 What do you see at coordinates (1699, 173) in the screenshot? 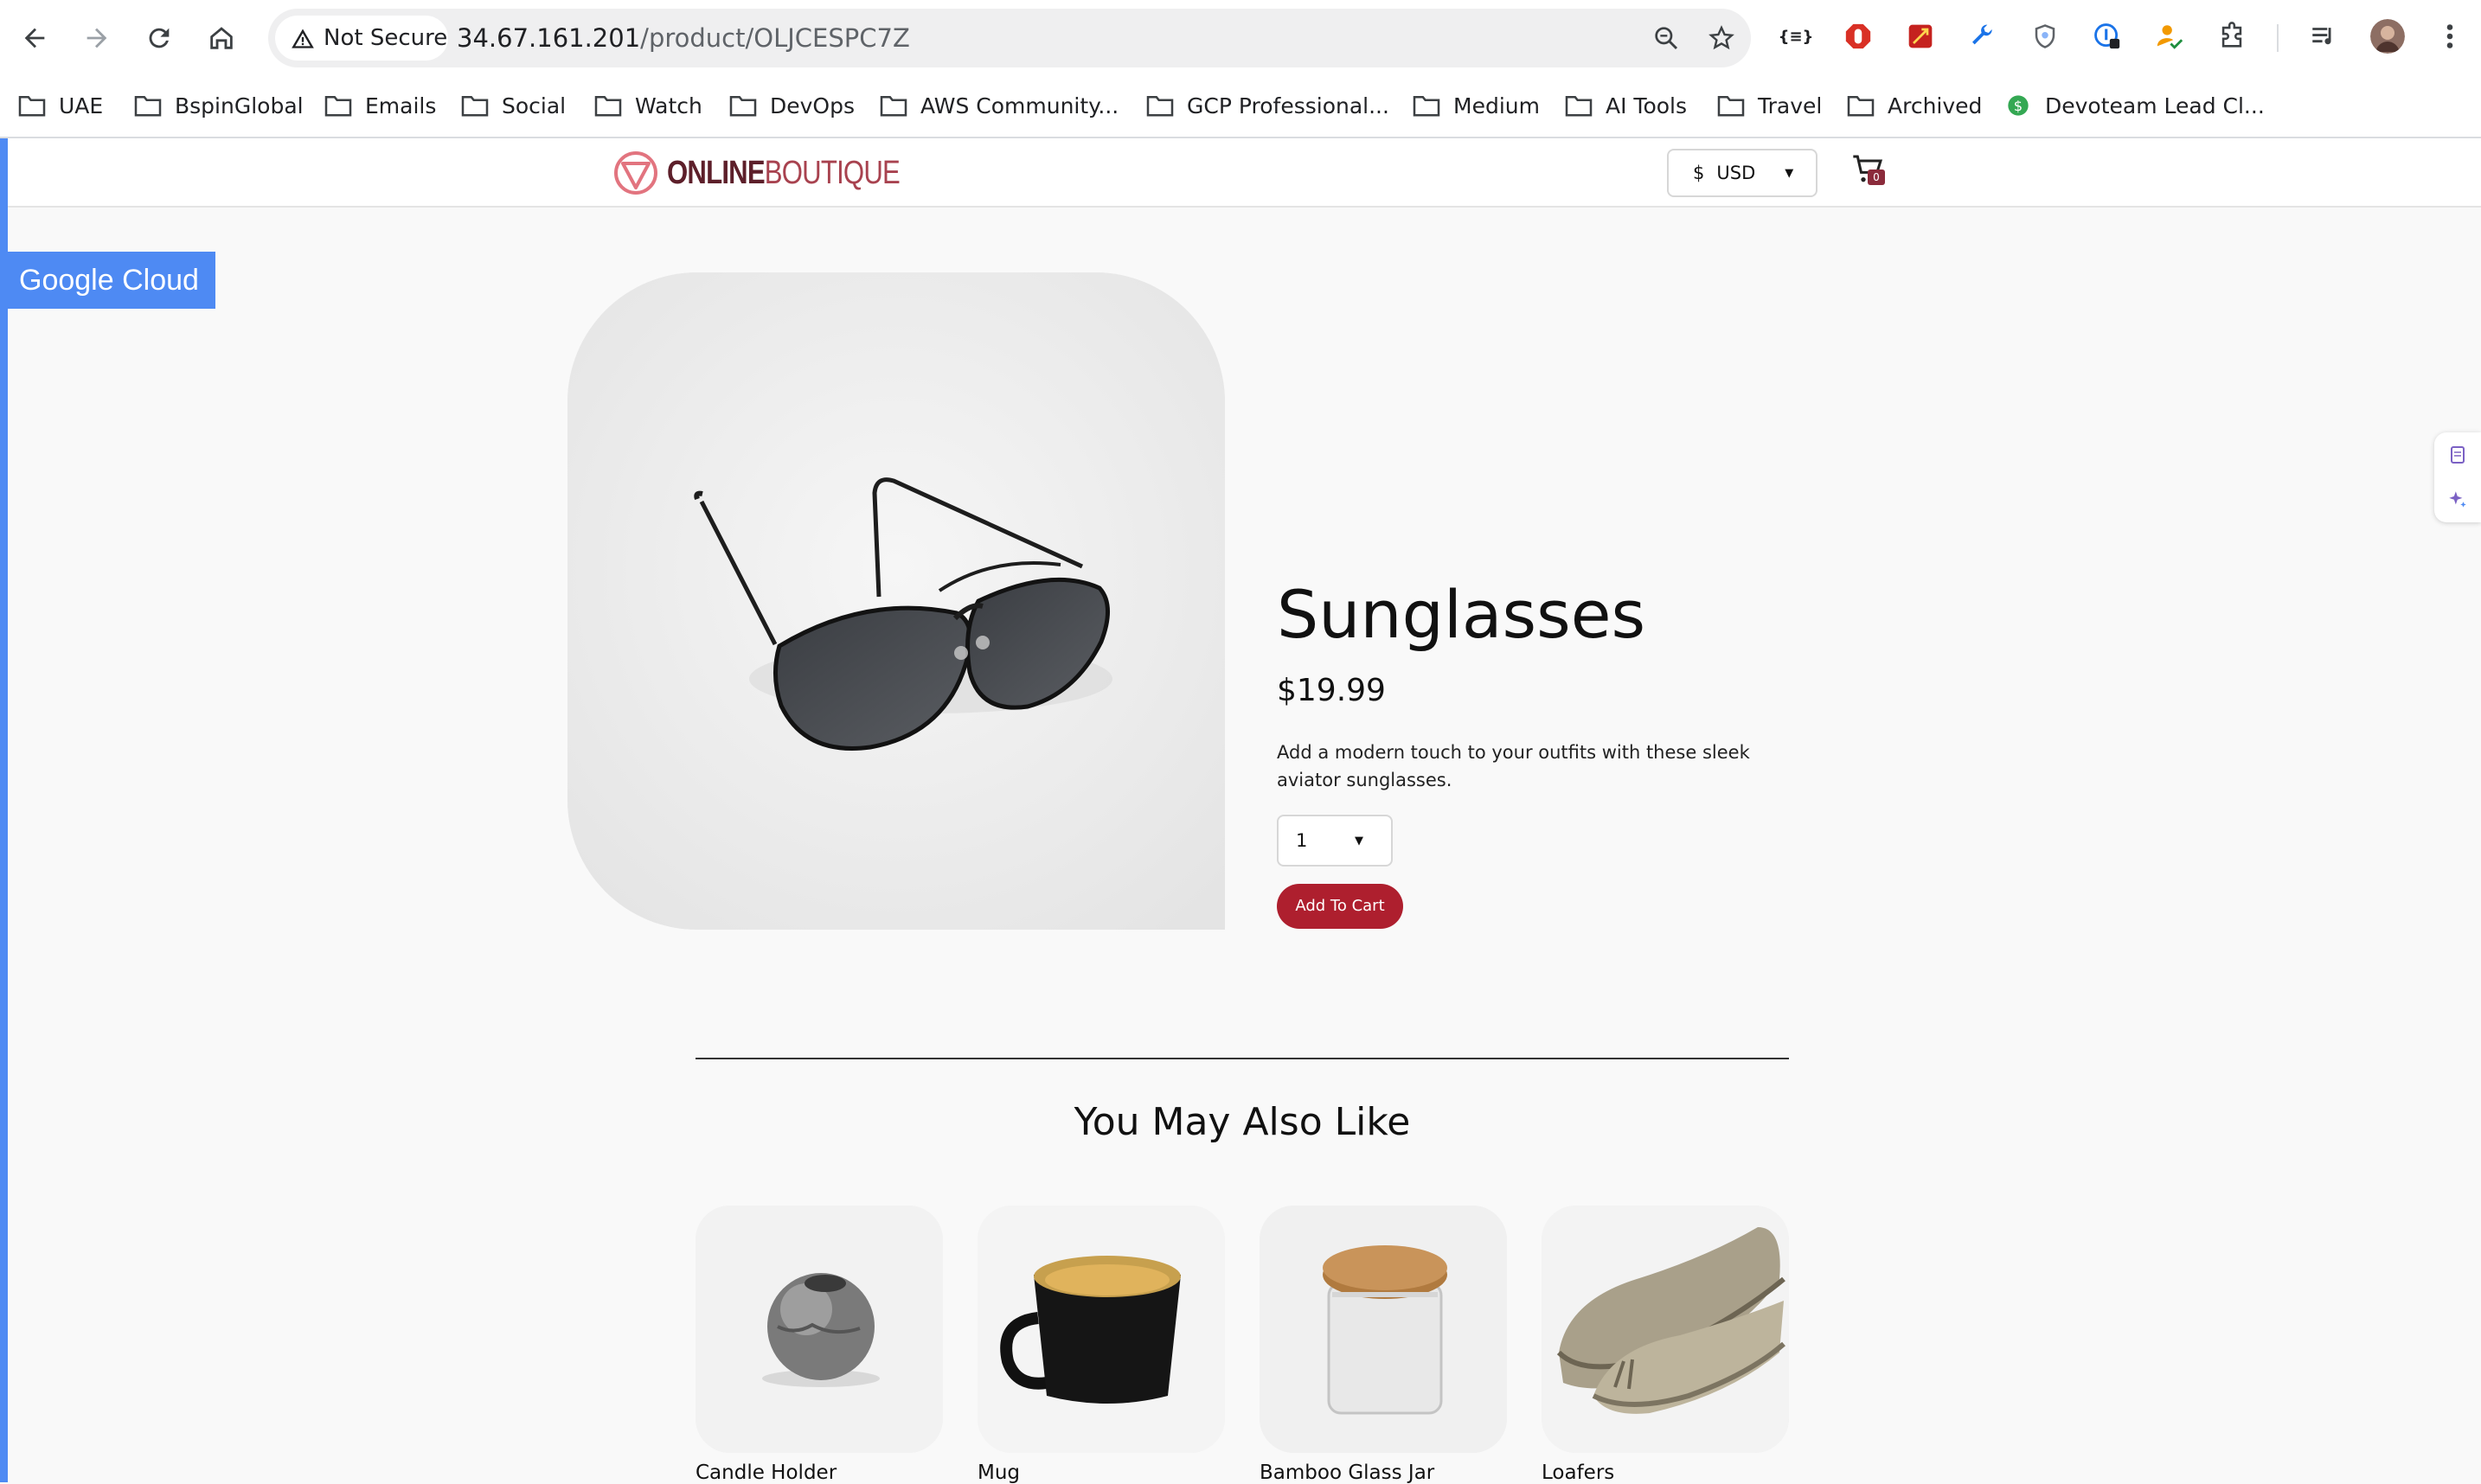
I see `currency-symbol: $` at bounding box center [1699, 173].